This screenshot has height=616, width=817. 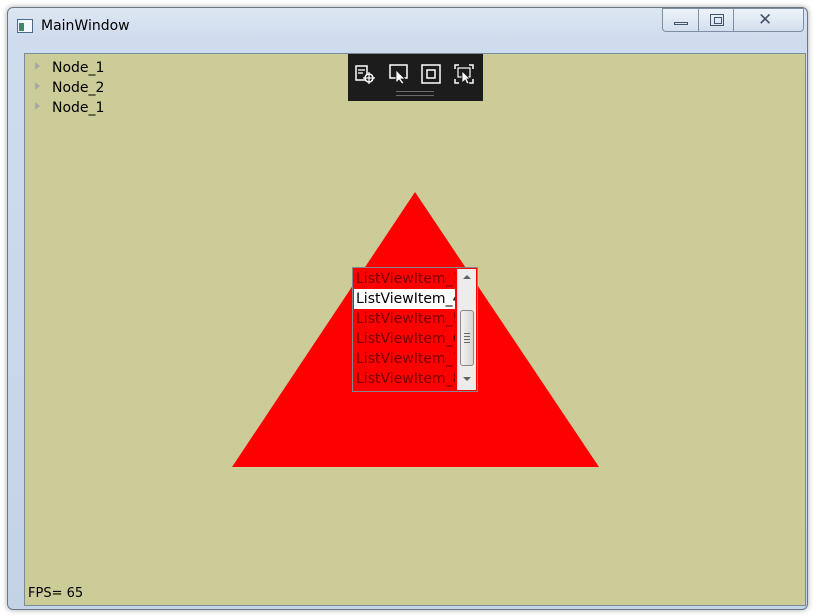 I want to click on close-button: ✕, so click(x=768, y=20).